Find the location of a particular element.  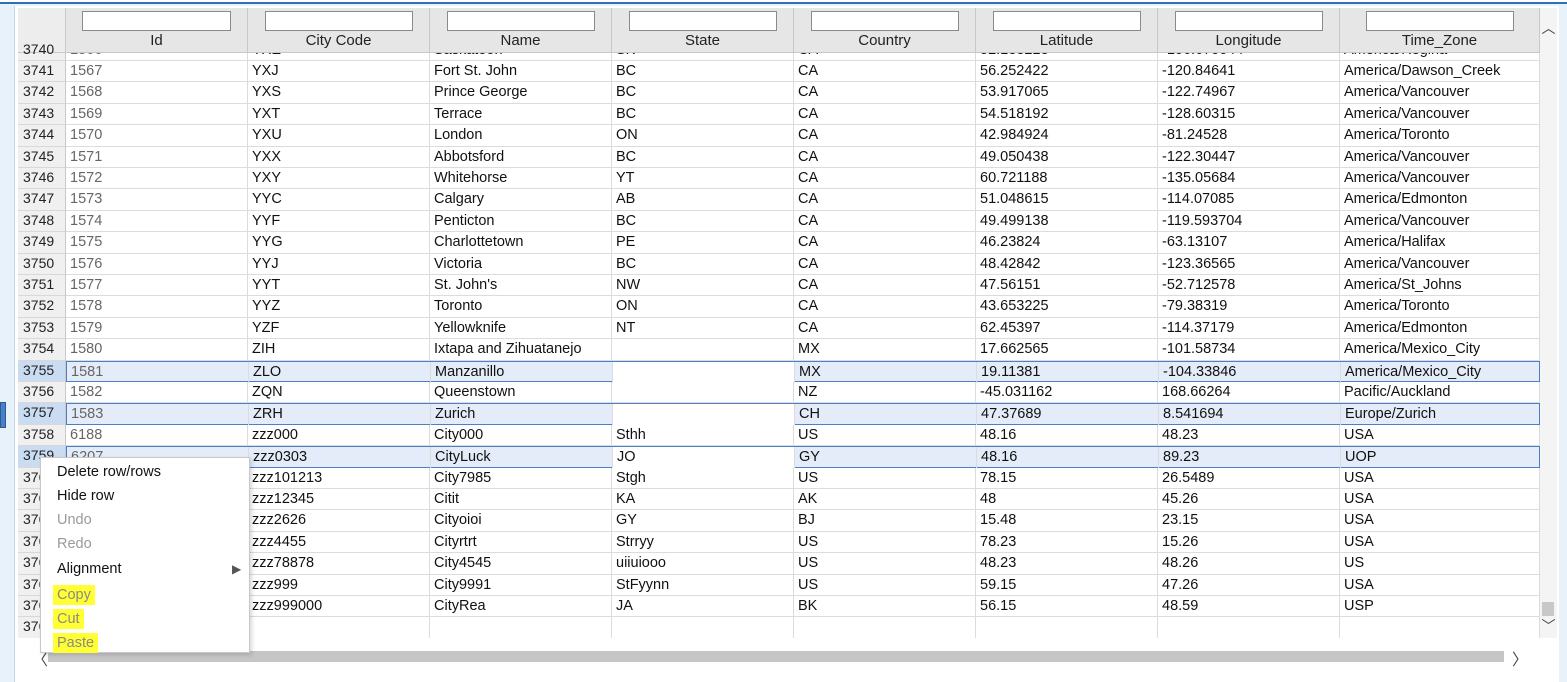

cell-city-code: ZLO is located at coordinates (340, 372).